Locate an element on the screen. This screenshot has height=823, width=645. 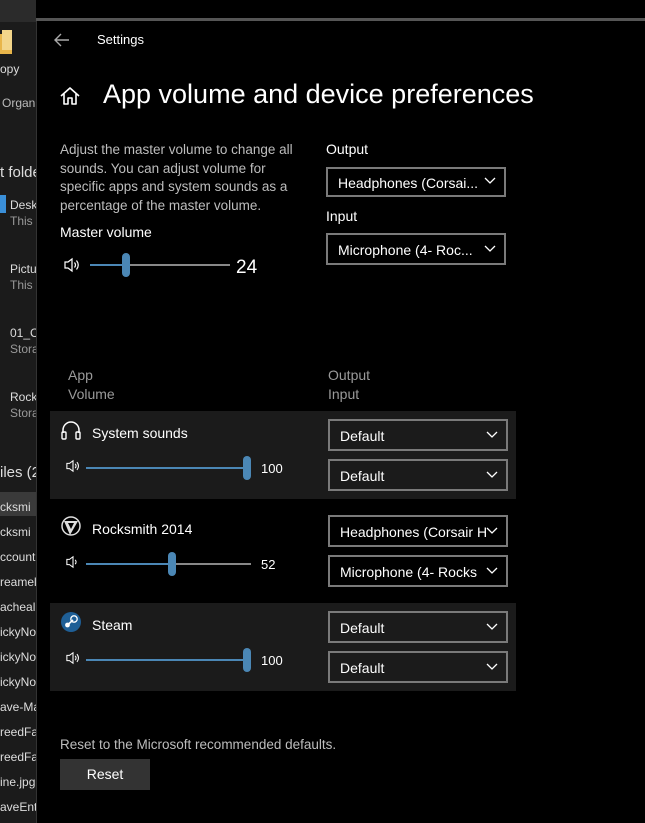
explorer-item-desktop-sub: This is located at coordinates (21, 221).